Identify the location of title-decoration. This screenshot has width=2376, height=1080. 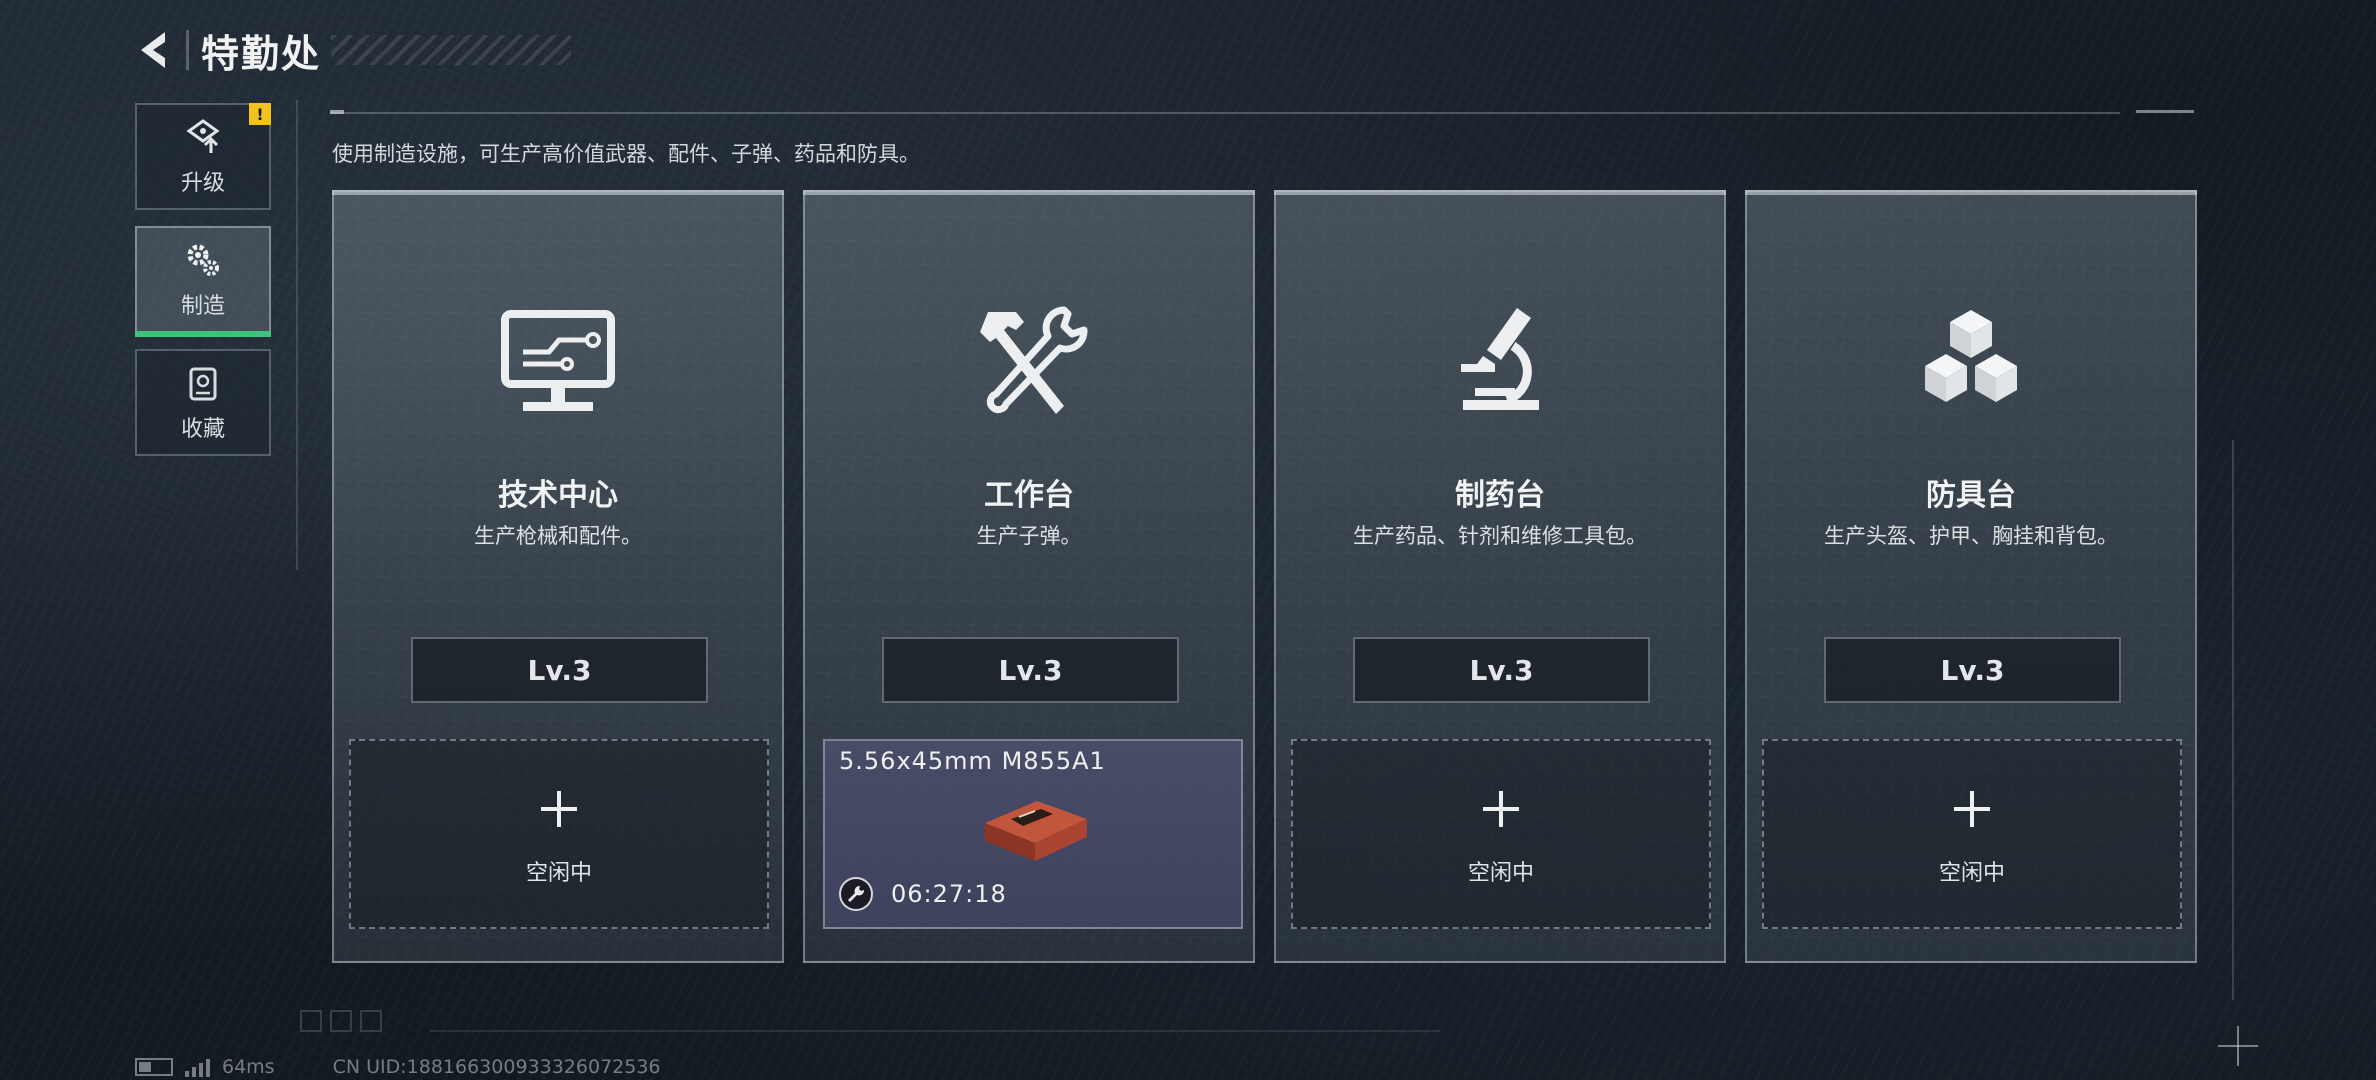
(451, 50).